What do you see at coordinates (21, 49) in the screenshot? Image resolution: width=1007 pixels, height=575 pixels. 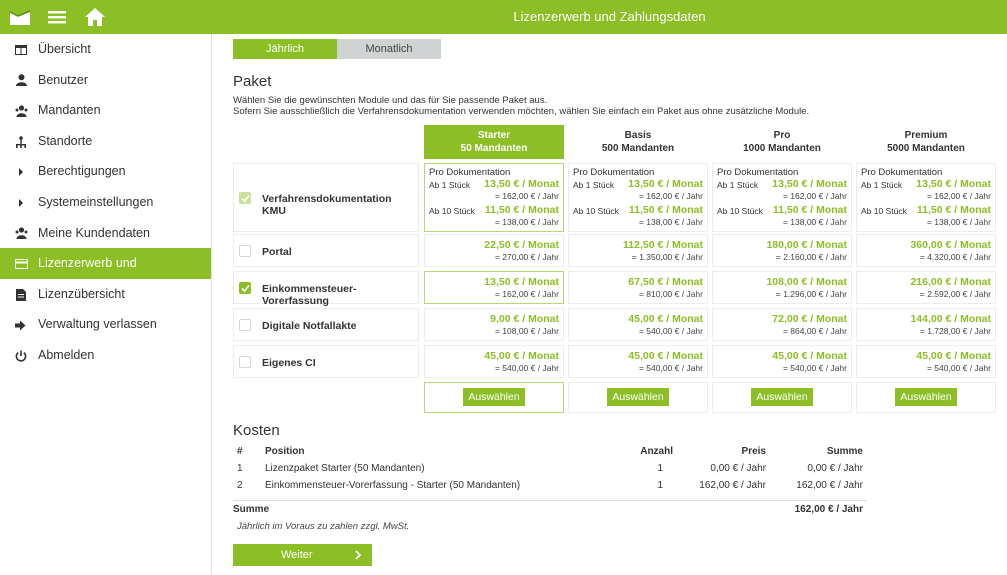 I see `table-icon` at bounding box center [21, 49].